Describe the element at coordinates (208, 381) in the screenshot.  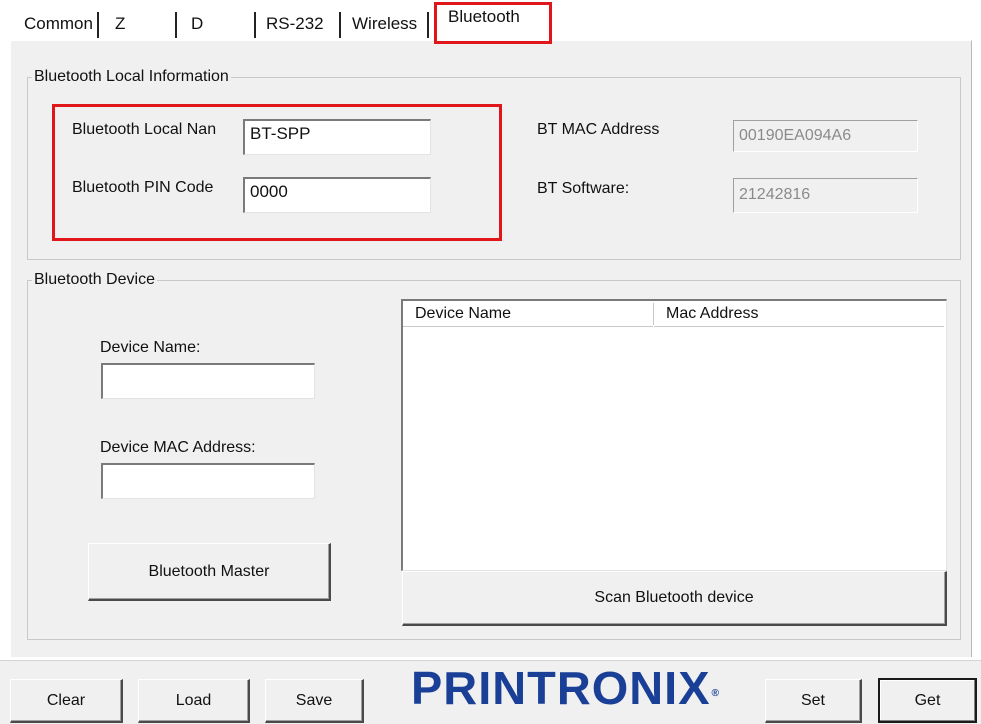
I see `device-name-field` at that location.